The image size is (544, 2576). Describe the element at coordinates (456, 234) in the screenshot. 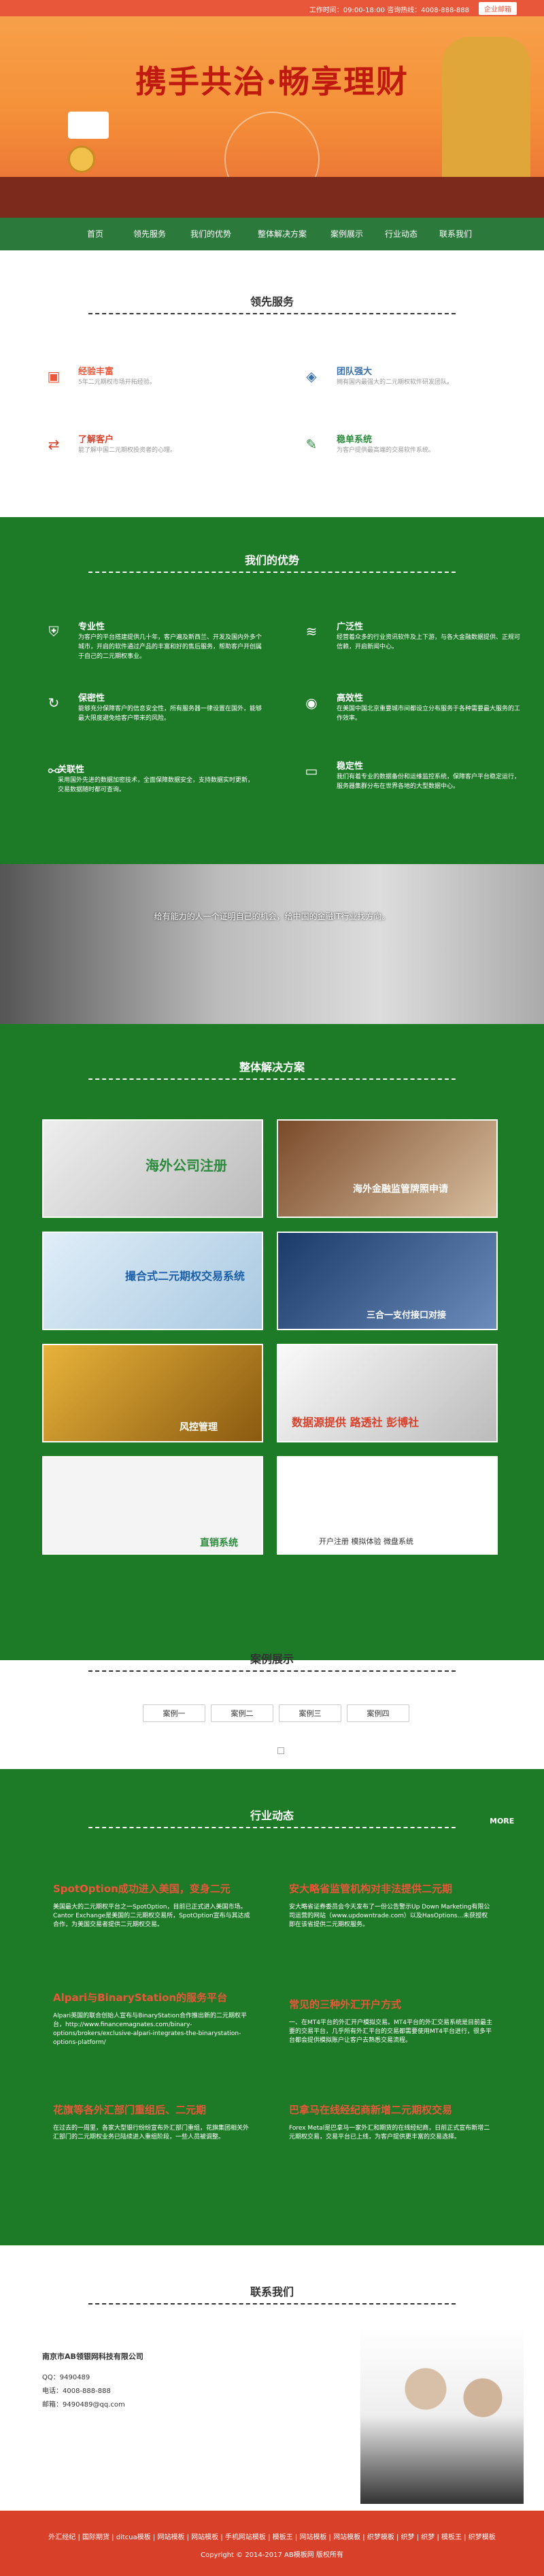

I see `nav-contact: 联系我们` at that location.